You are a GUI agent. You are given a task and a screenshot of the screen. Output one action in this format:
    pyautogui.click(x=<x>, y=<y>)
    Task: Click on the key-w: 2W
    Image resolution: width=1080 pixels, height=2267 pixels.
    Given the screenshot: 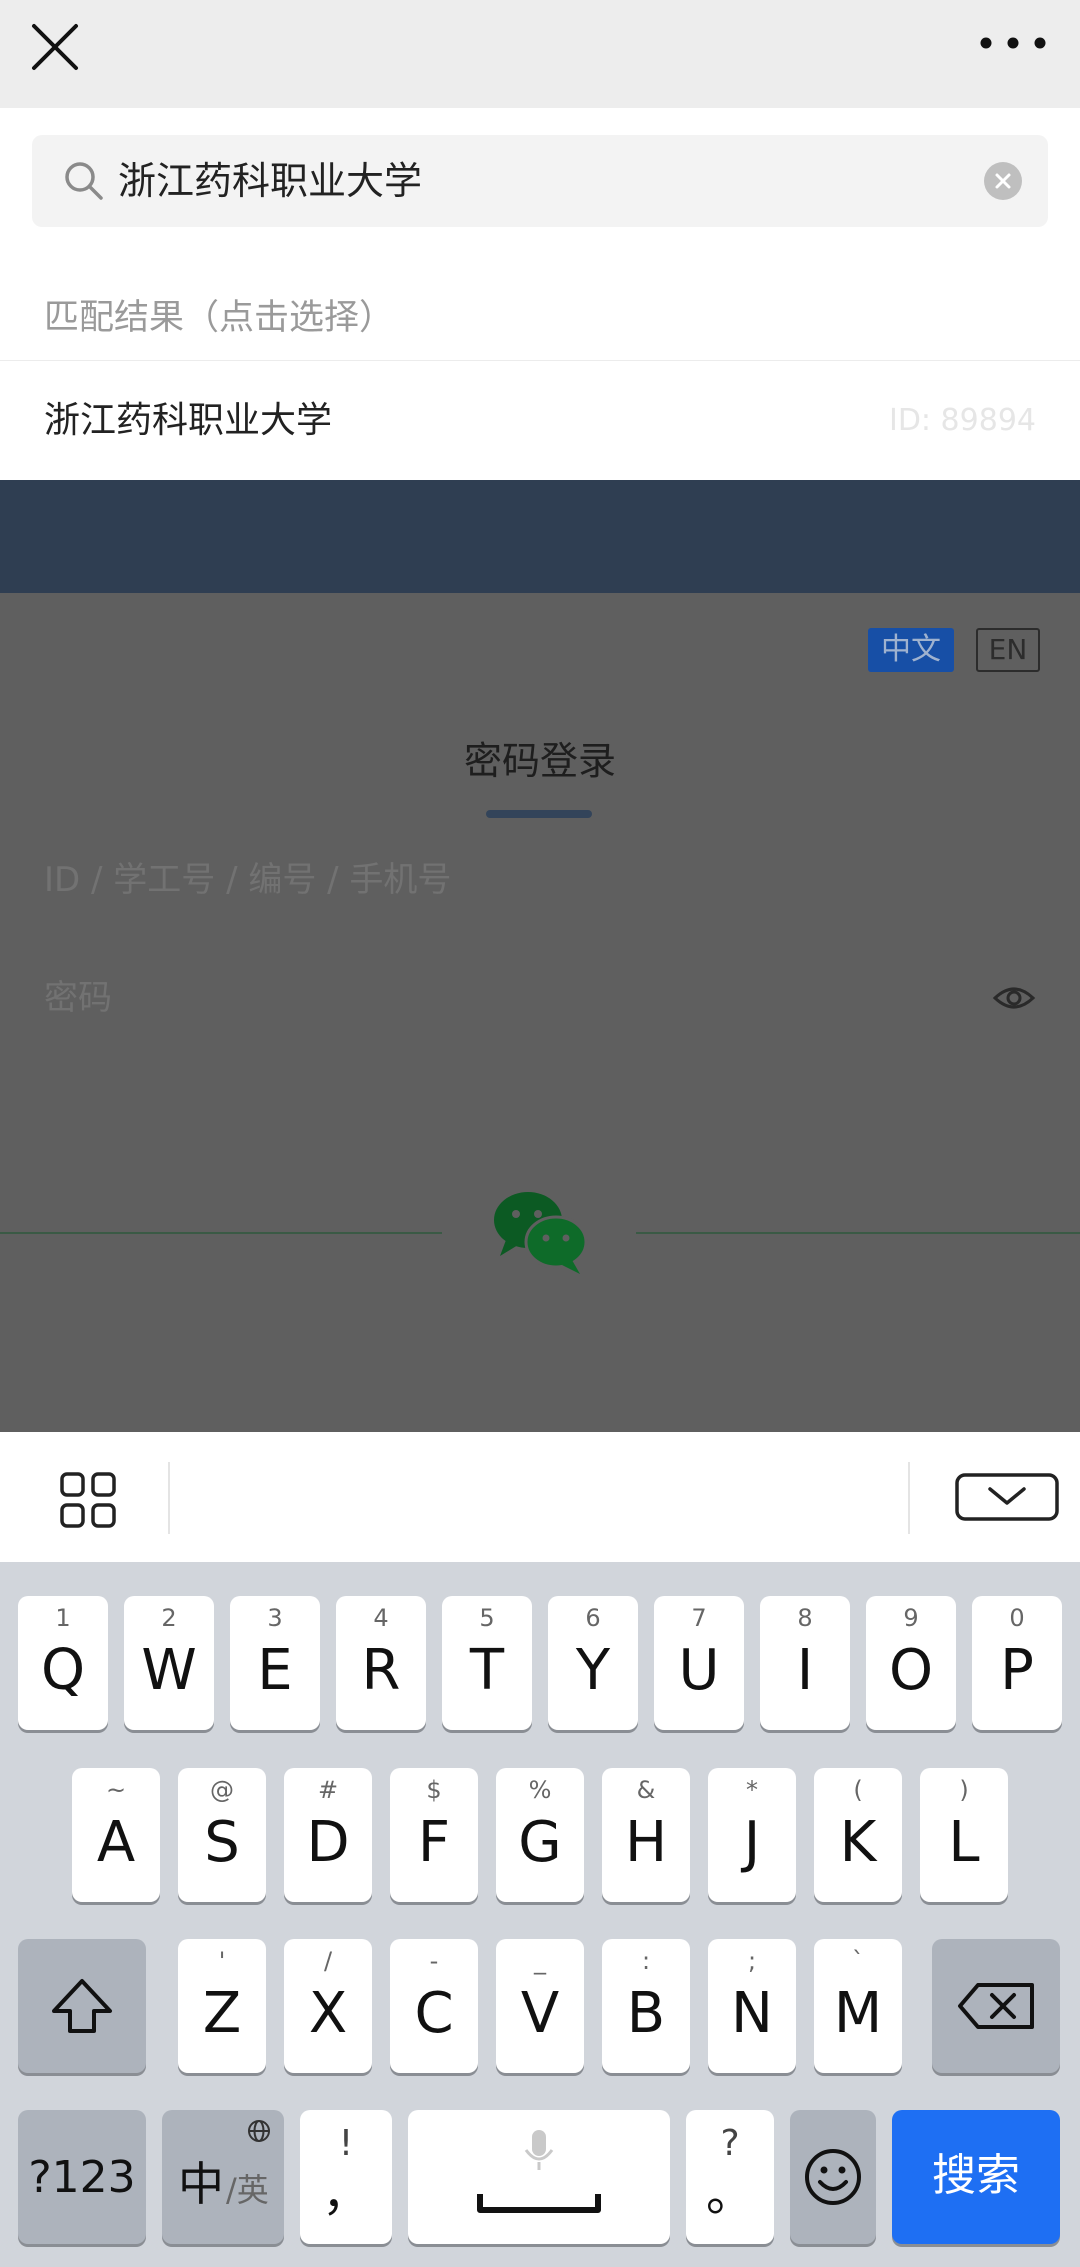 What is the action you would take?
    pyautogui.click(x=169, y=1663)
    